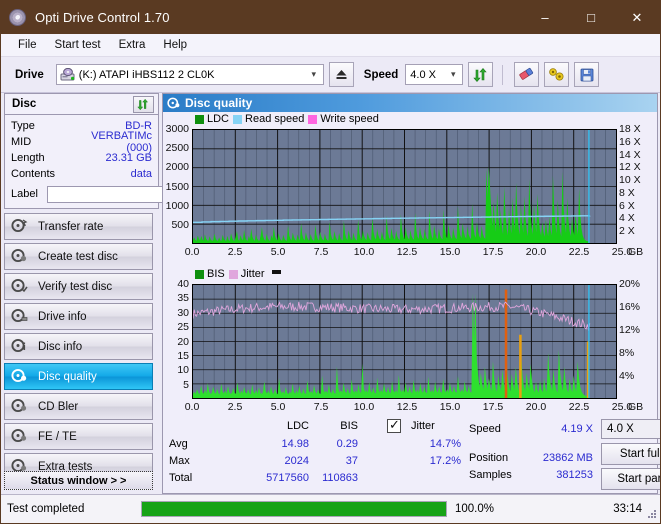 This screenshot has width=661, height=524. I want to click on sidebar-item-disc-info: Disc info, so click(78, 346).